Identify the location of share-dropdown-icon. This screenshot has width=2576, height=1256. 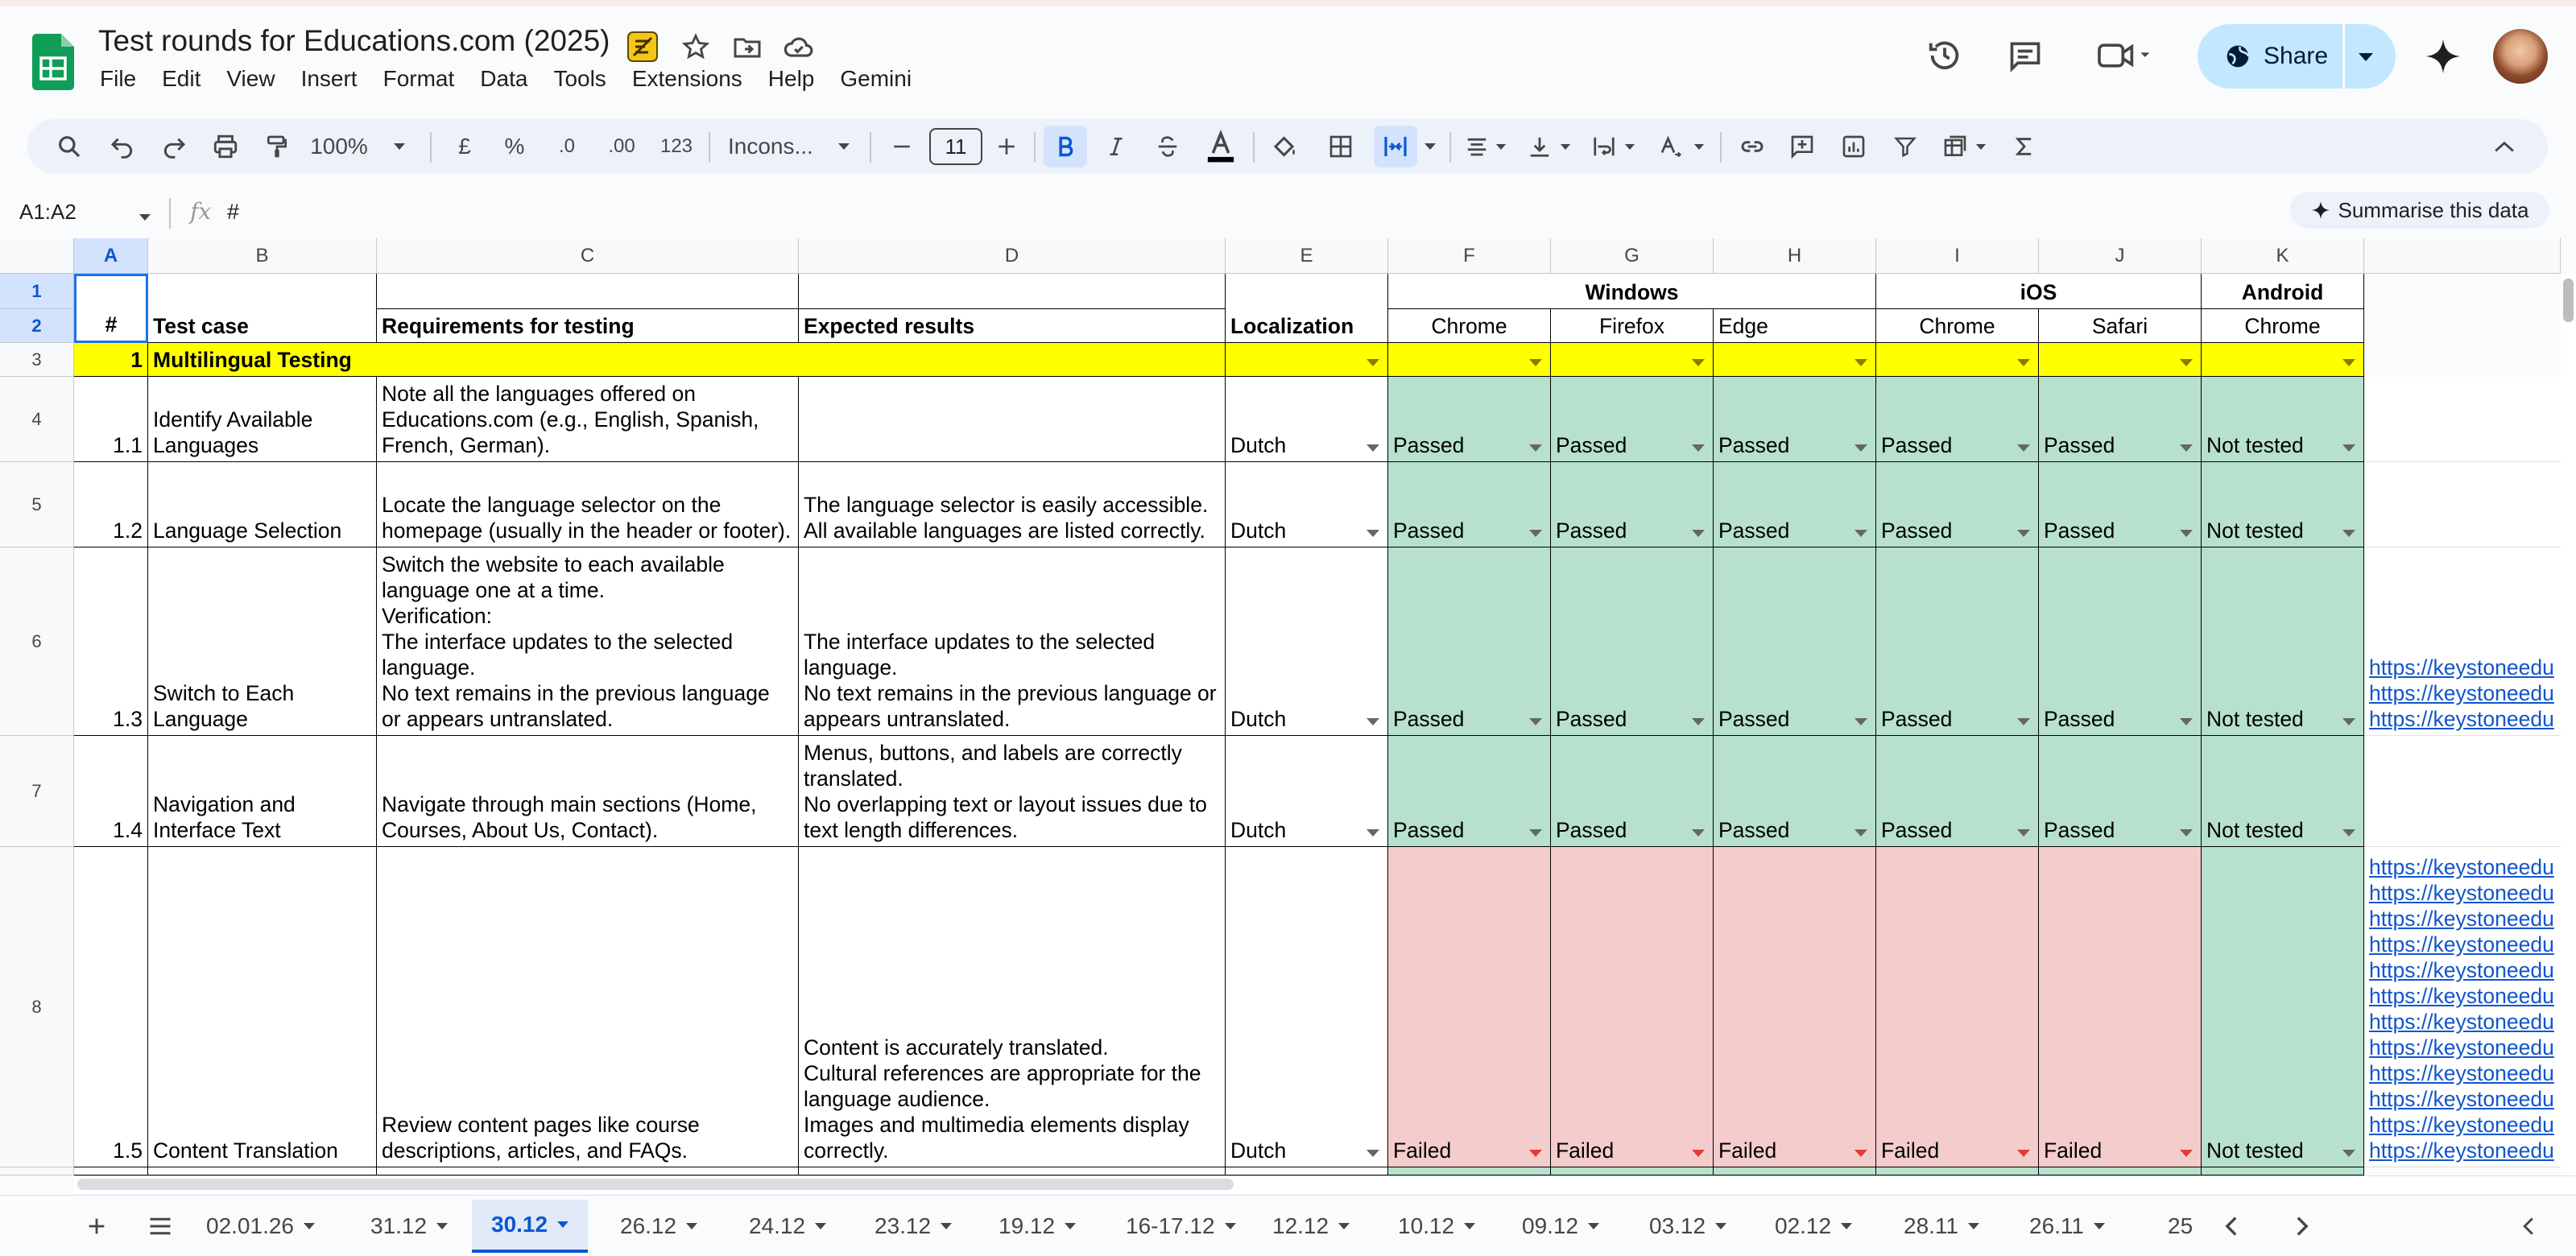
(2366, 58).